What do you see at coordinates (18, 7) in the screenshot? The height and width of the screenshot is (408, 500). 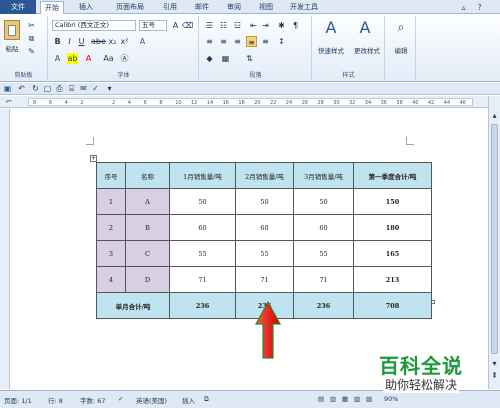 I see `tab-file: 文件` at bounding box center [18, 7].